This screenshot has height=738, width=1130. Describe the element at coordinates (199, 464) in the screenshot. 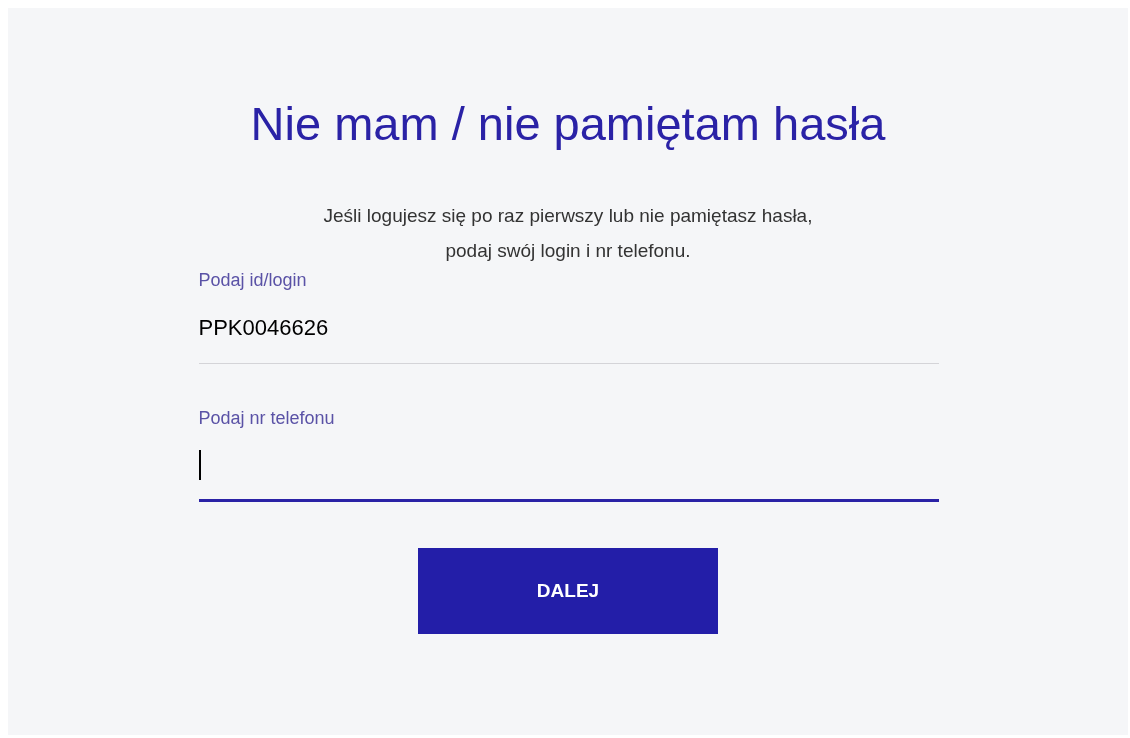

I see `text-cursor` at that location.